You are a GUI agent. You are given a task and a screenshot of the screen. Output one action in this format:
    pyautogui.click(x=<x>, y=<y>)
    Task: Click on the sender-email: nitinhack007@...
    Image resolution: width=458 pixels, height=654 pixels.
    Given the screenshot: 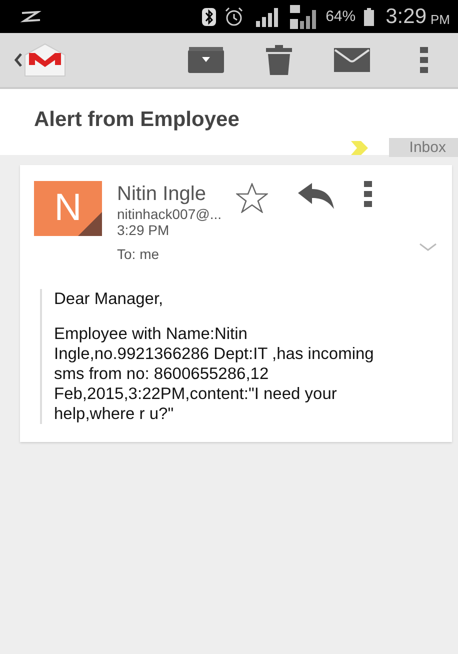 What is the action you would take?
    pyautogui.click(x=169, y=214)
    